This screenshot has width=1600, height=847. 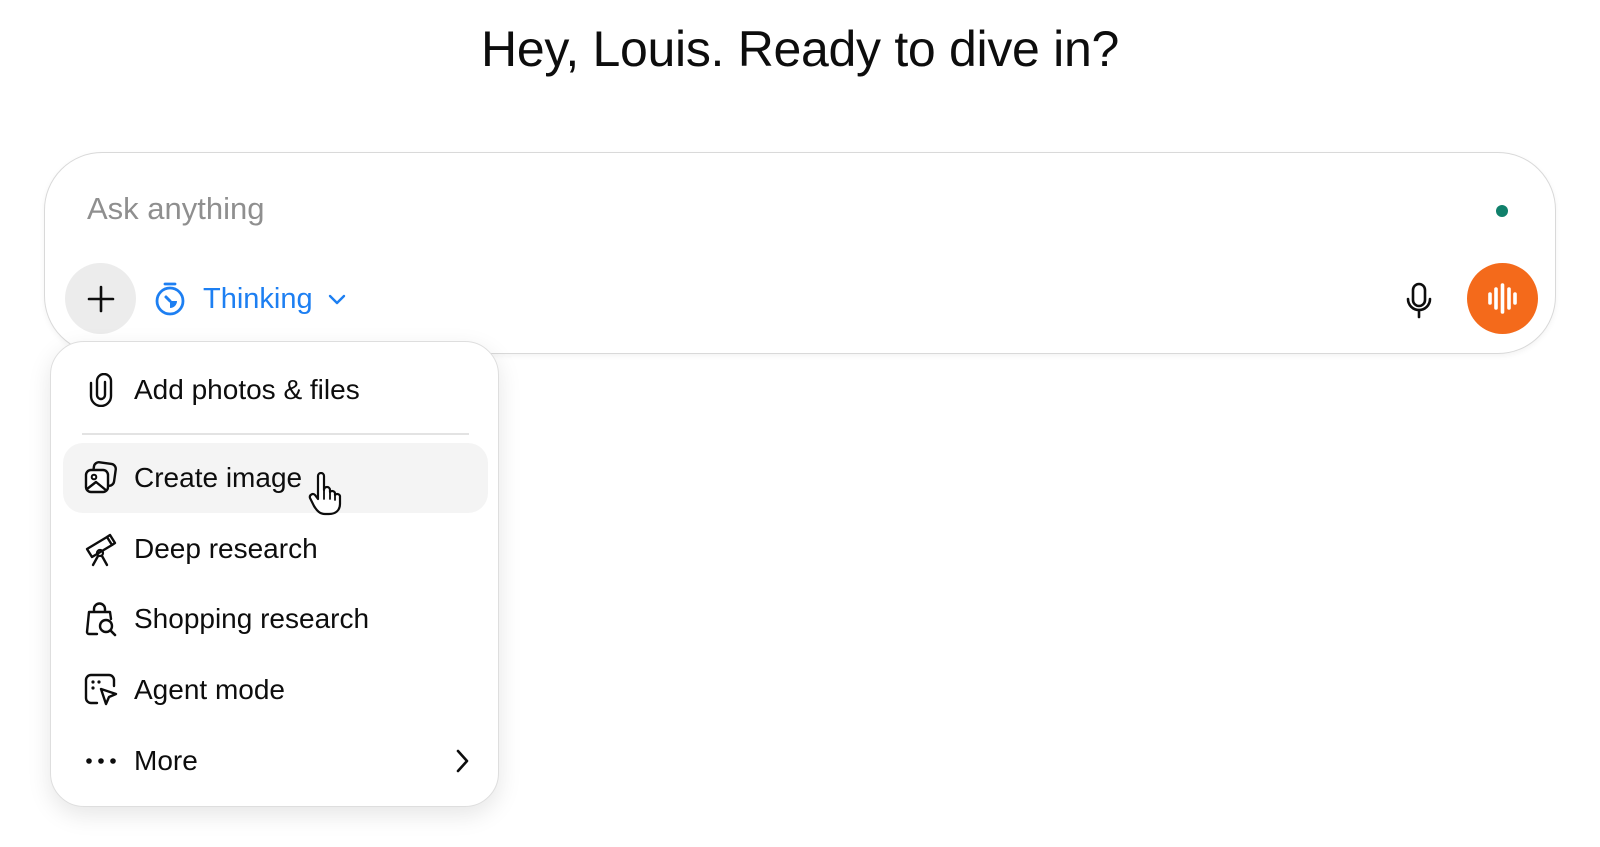 I want to click on menu-item-create-image: Create image, so click(x=275, y=478).